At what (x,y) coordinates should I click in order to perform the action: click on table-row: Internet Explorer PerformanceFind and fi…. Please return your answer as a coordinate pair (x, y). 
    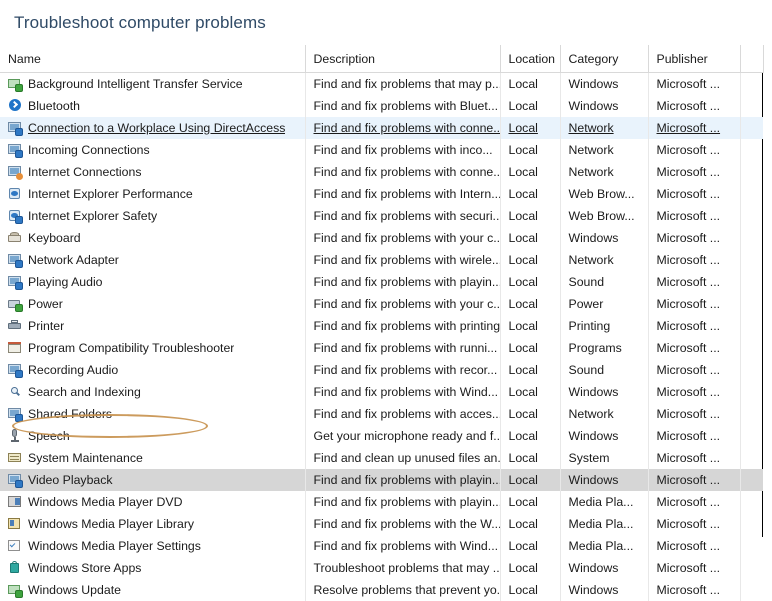
    Looking at the image, I should click on (381, 194).